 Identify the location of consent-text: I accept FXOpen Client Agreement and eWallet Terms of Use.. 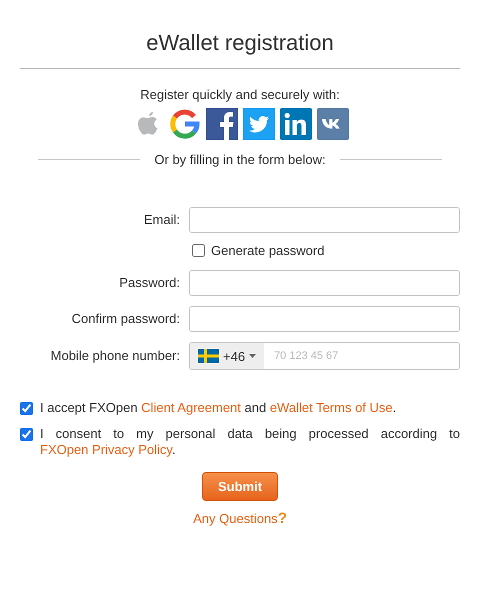
(219, 408).